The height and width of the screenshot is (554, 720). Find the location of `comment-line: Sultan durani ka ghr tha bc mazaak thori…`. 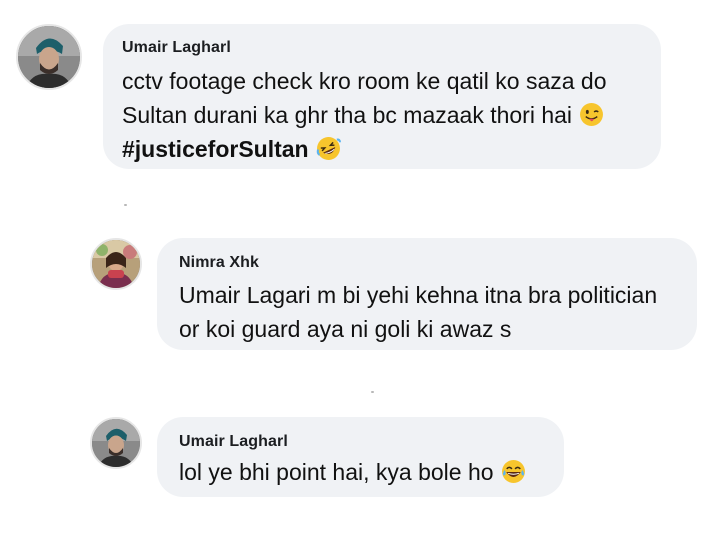

comment-line: Sultan durani ka ghr tha bc mazaak thori… is located at coordinates (347, 115).